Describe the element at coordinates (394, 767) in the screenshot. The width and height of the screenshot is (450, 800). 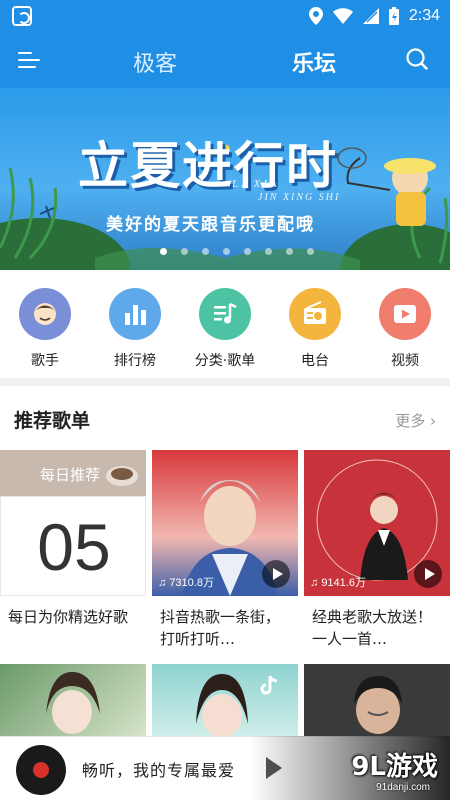
I see `watermark-logo: 9L游戏` at that location.